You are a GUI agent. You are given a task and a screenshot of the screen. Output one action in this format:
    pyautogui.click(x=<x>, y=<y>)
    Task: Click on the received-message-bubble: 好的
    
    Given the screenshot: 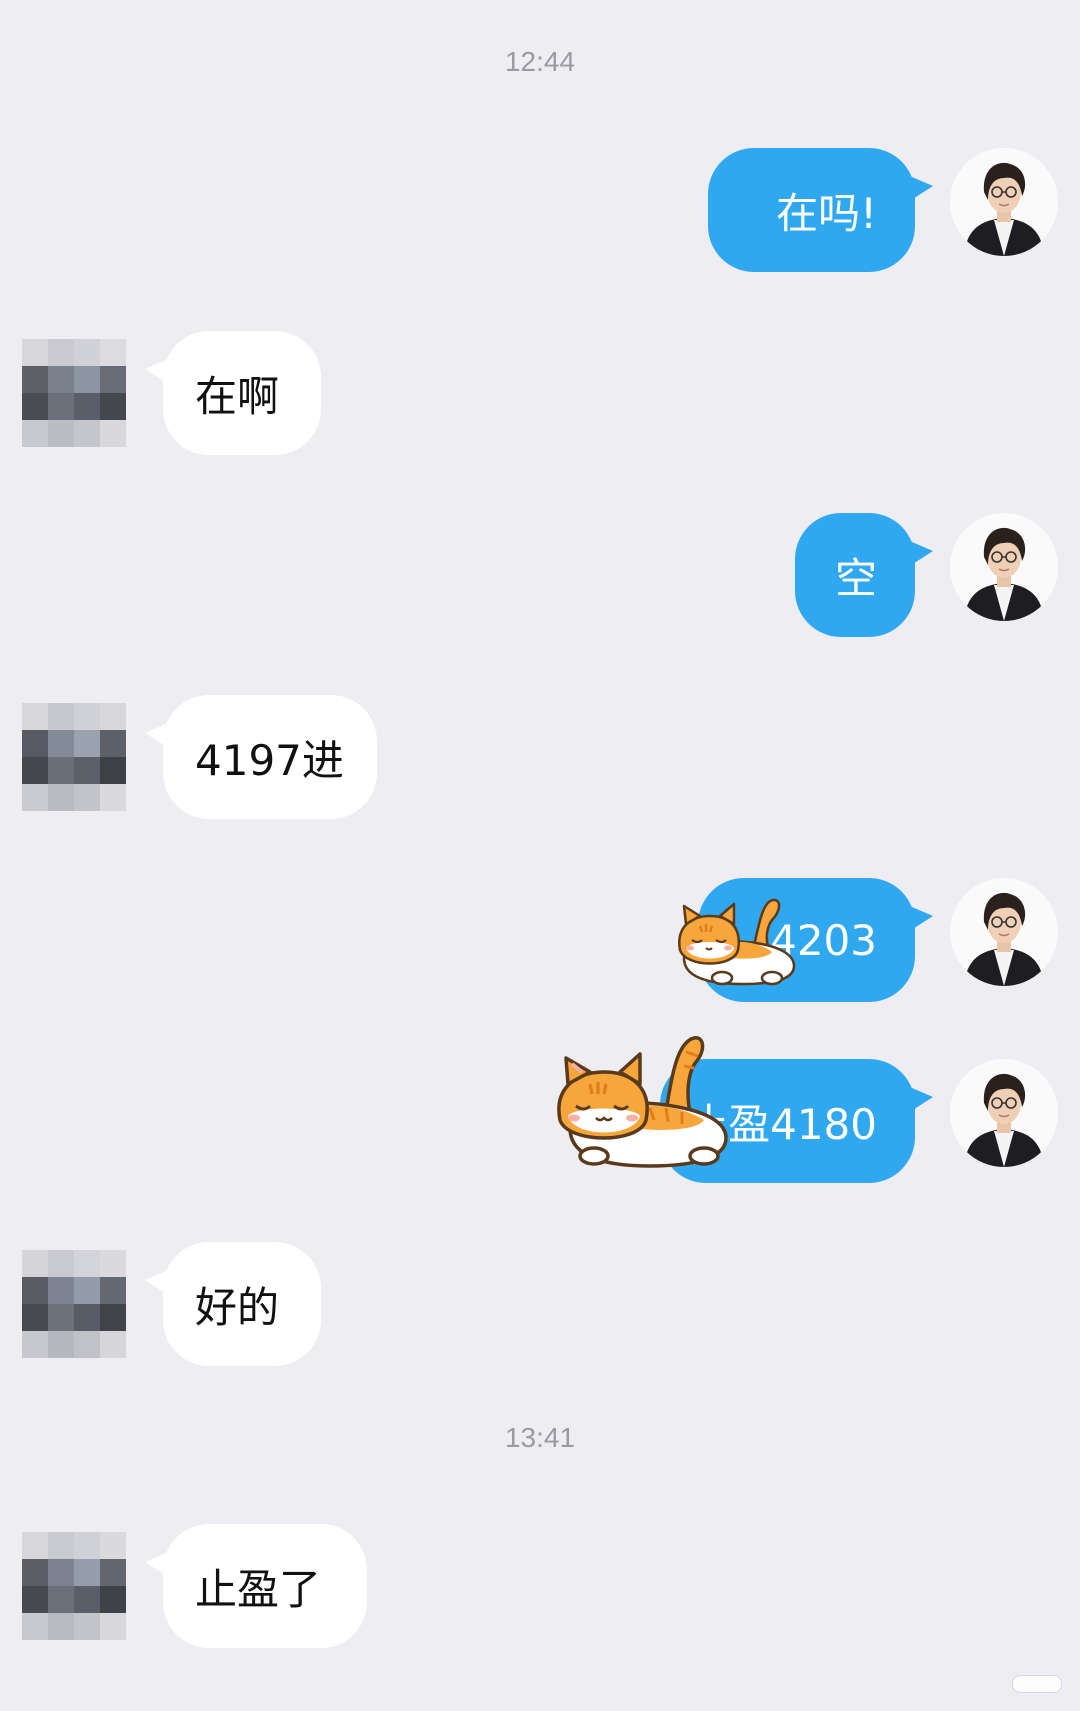 What is the action you would take?
    pyautogui.click(x=233, y=1304)
    